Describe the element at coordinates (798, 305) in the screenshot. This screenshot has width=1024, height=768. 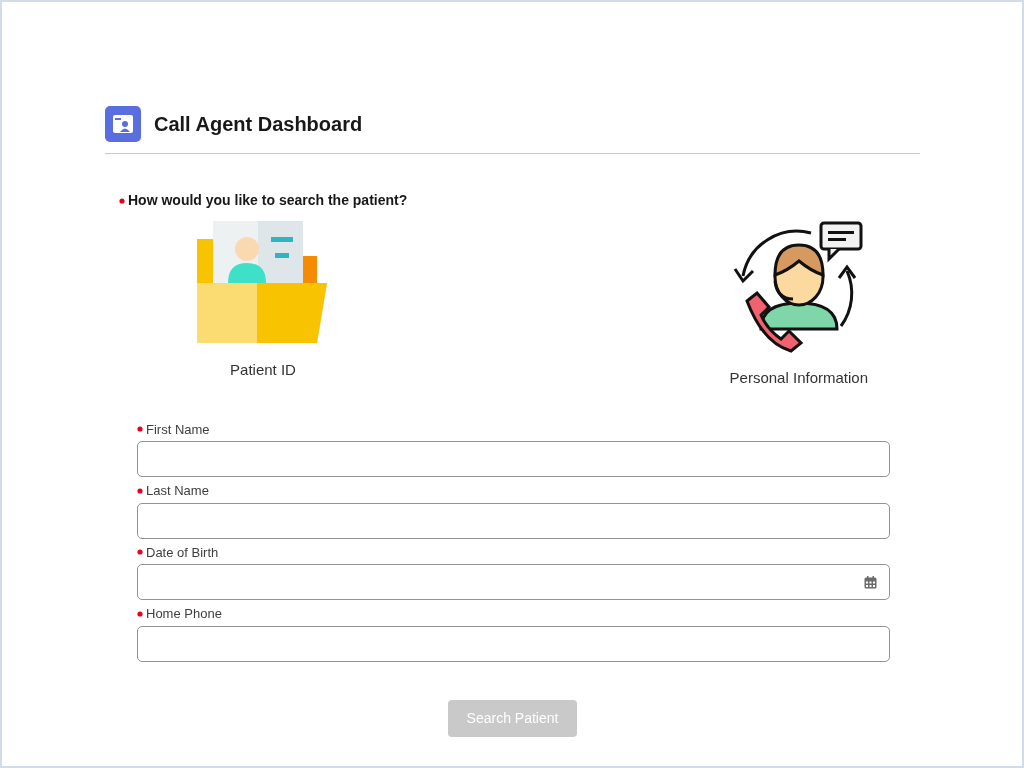
I see `search-option: Personal Information` at that location.